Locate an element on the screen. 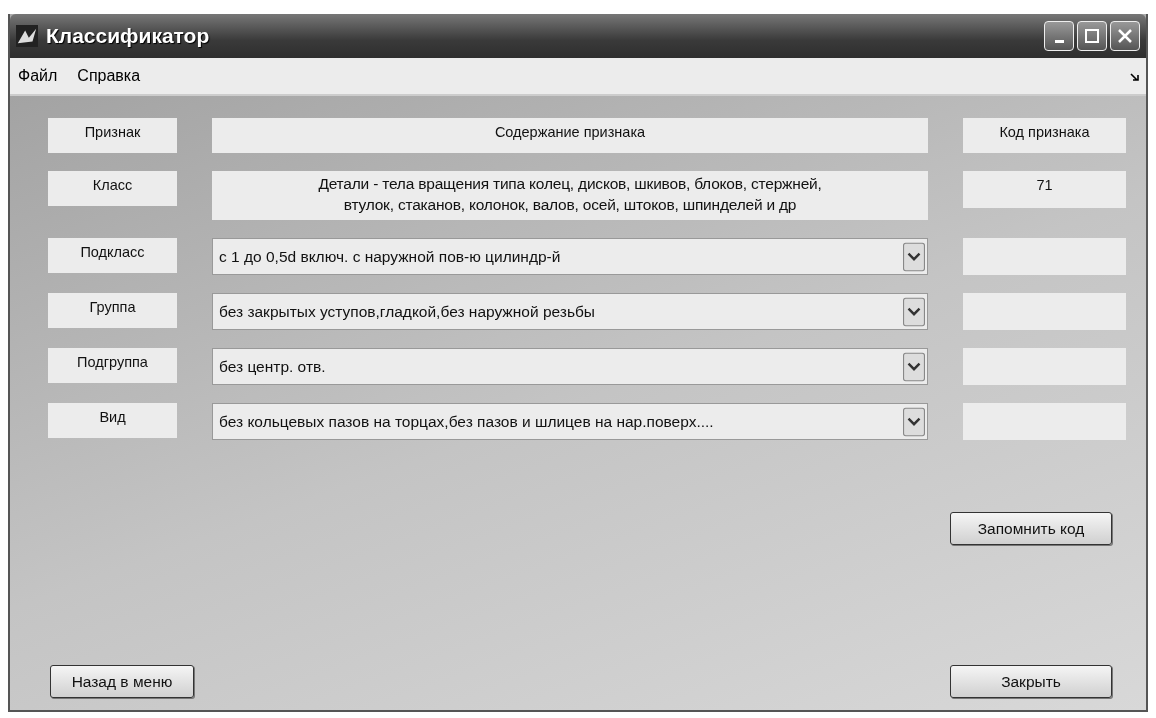 Image resolution: width=1156 pixels, height=718 pixels. back-button: Назад в меню is located at coordinates (122, 681).